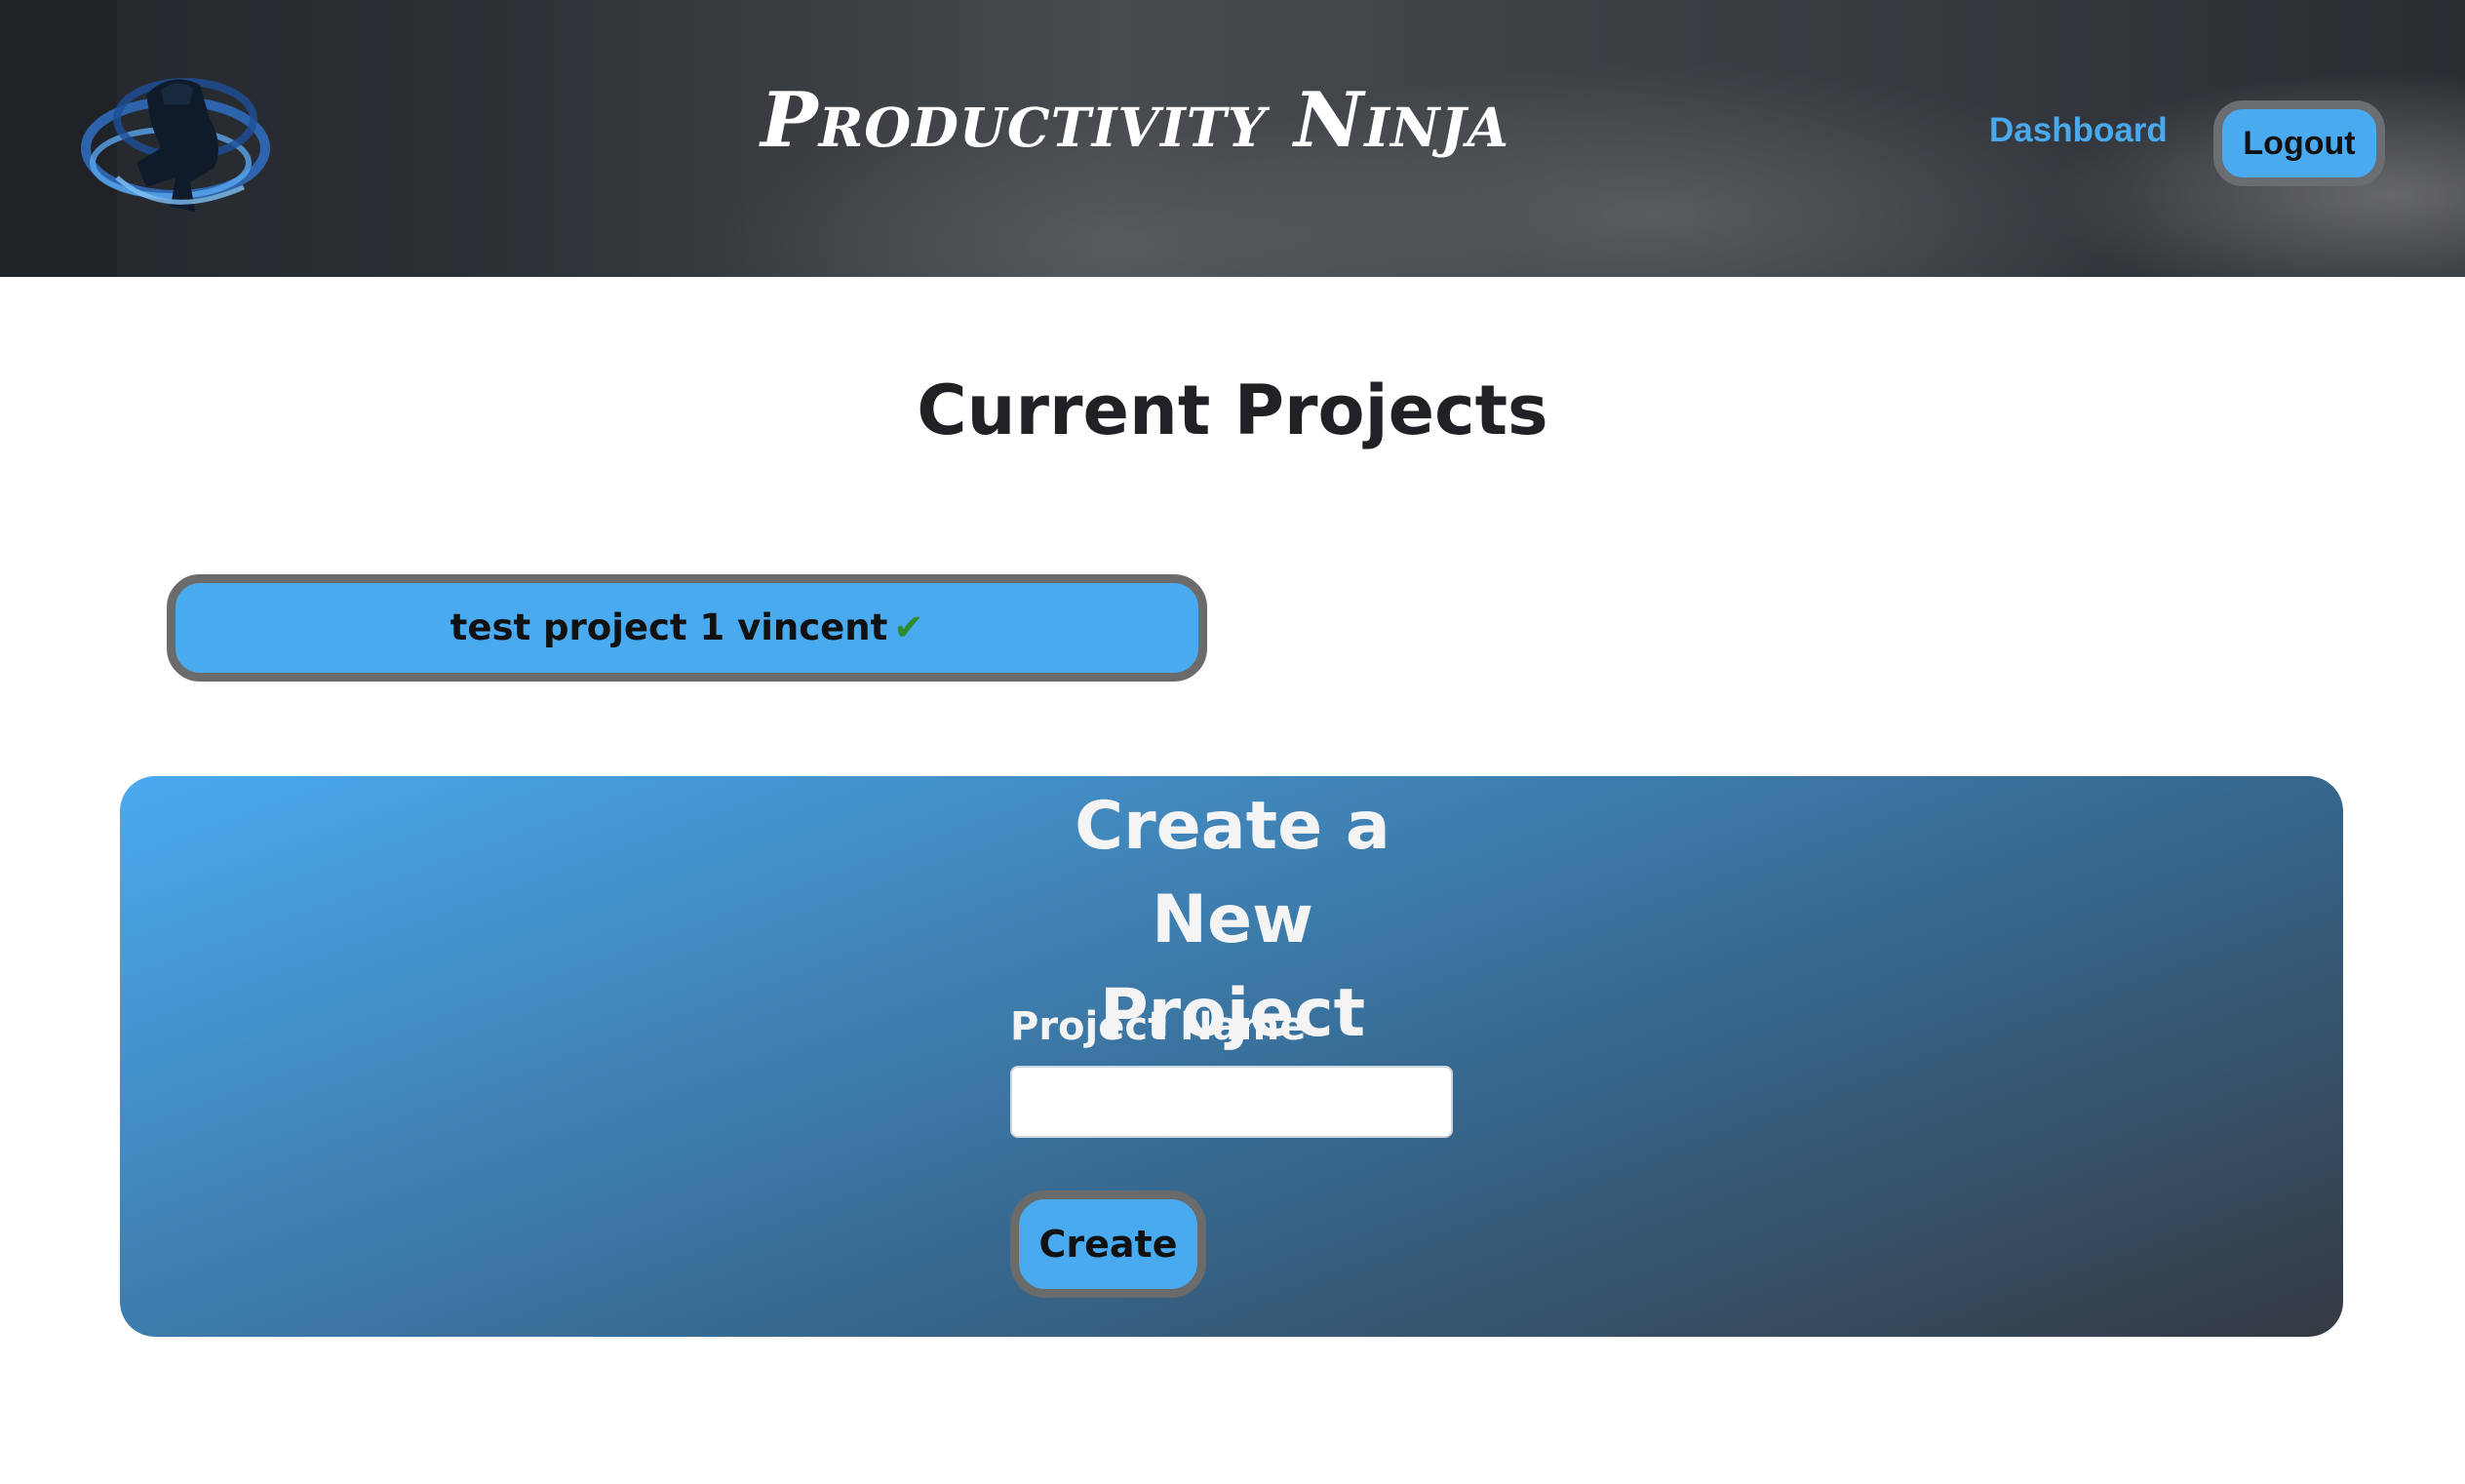  Describe the element at coordinates (1108, 1244) in the screenshot. I see `create-button: Create` at that location.